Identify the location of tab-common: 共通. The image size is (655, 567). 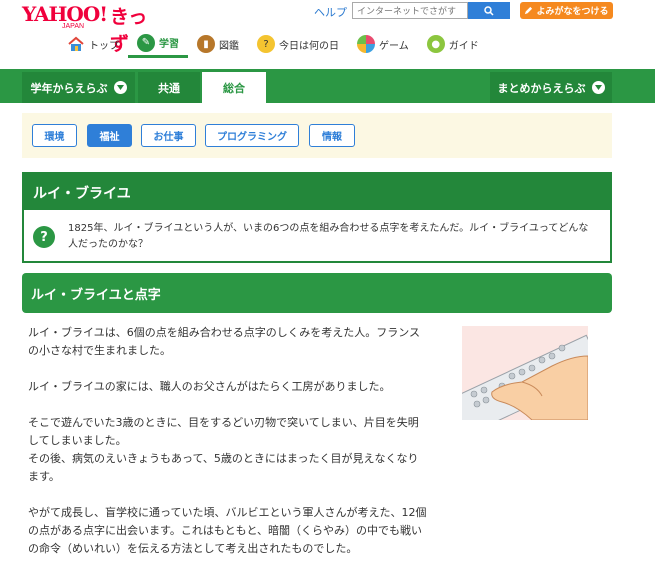
(169, 87).